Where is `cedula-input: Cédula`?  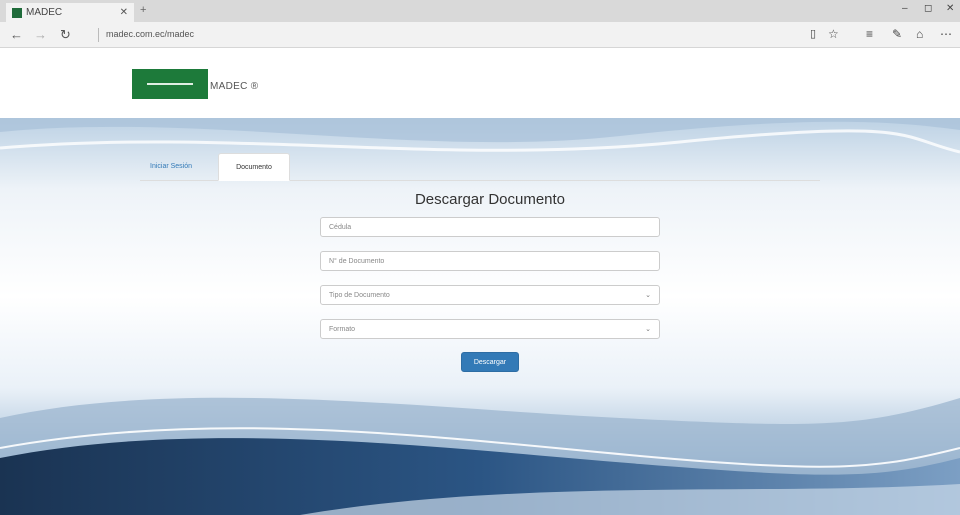 cedula-input: Cédula is located at coordinates (490, 227).